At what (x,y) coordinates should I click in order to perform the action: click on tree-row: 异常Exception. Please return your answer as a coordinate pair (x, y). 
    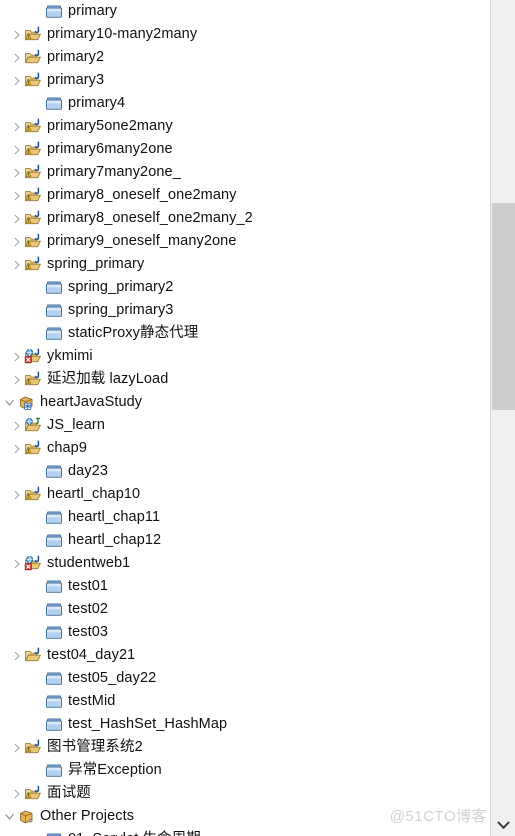
    Looking at the image, I should click on (245, 770).